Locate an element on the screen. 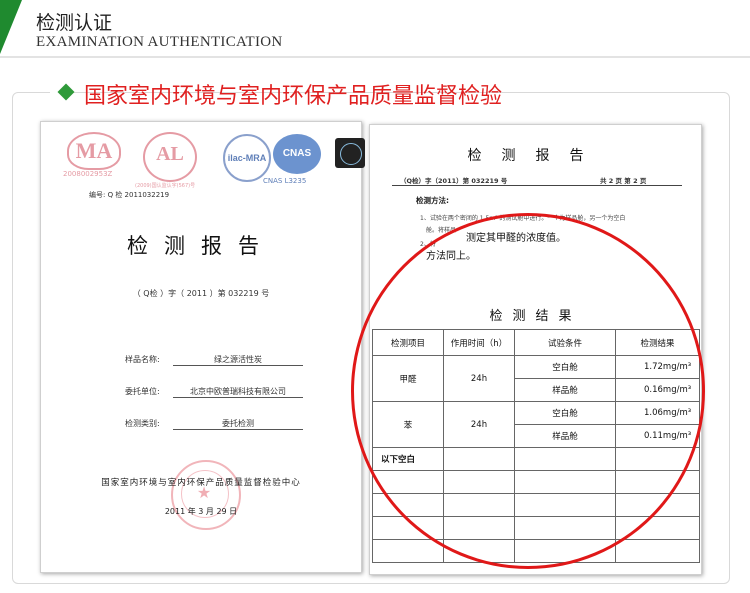 The height and width of the screenshot is (593, 750). report-number: 编号: Q 检 2011032219 is located at coordinates (129, 195).